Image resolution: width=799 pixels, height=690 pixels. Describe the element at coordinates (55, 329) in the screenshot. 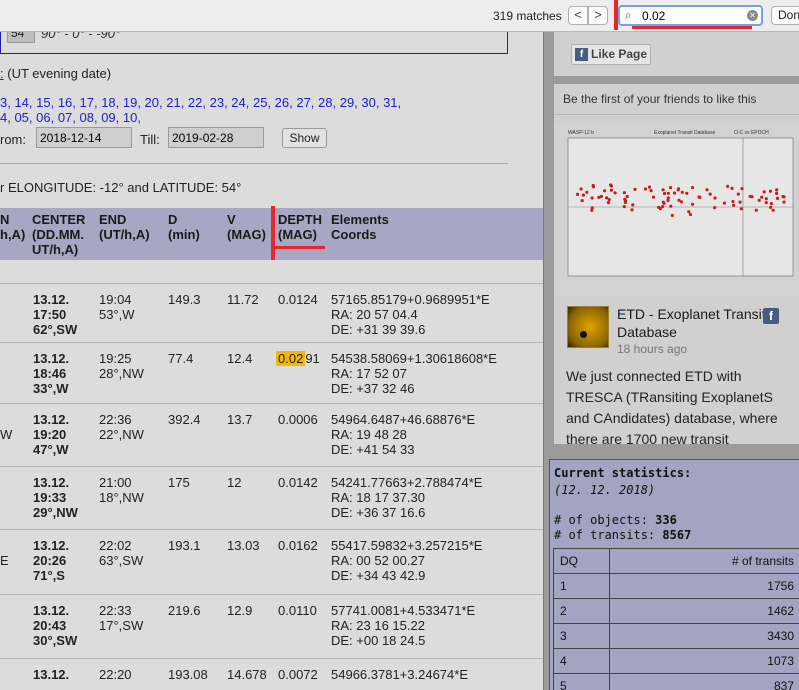

I see `center-alt: 62°,SW` at that location.